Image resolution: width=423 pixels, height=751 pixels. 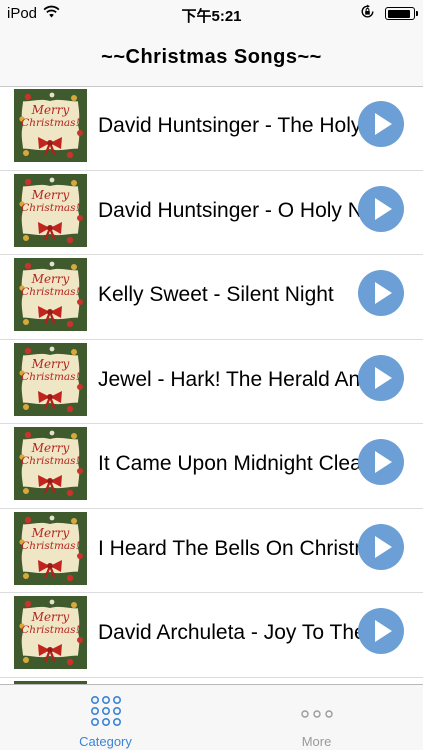 What do you see at coordinates (211, 14) in the screenshot?
I see `status-bar: iPod 下午5:21` at bounding box center [211, 14].